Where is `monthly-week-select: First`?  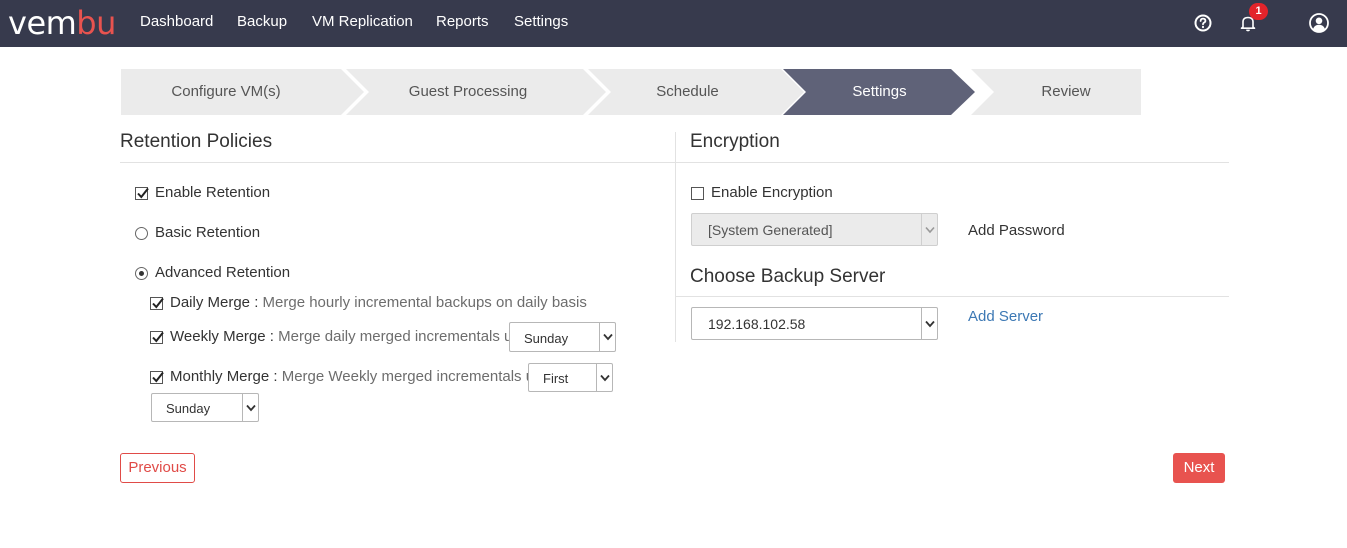 monthly-week-select: First is located at coordinates (570, 377).